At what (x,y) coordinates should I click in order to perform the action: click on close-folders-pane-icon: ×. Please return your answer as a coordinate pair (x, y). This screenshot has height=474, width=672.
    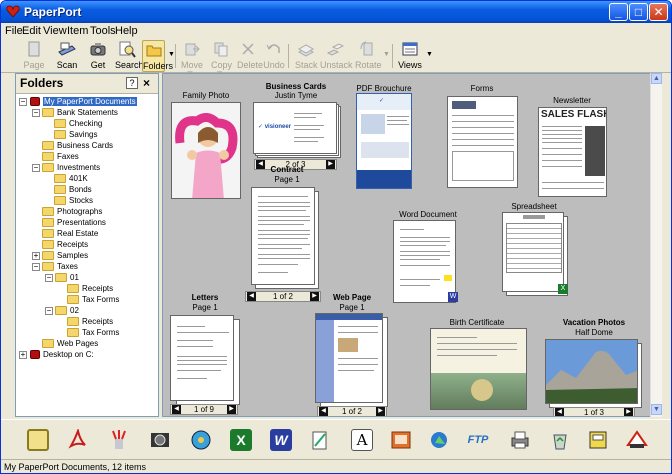
    Looking at the image, I should click on (146, 83).